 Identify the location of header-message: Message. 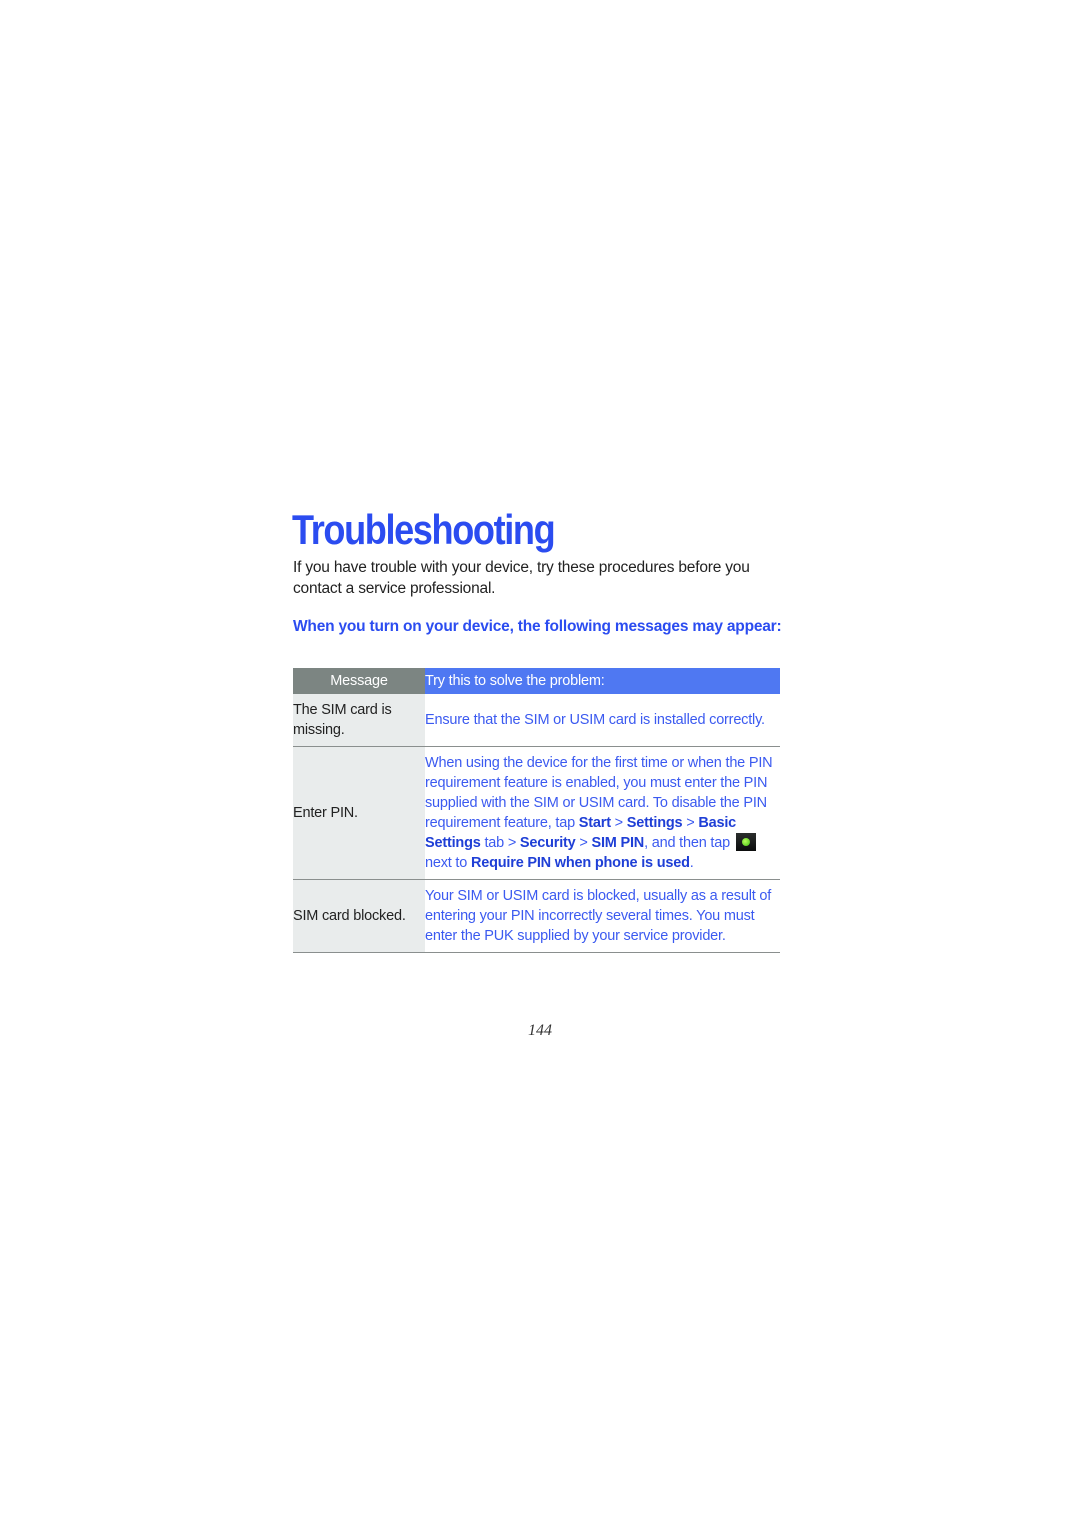
(359, 681).